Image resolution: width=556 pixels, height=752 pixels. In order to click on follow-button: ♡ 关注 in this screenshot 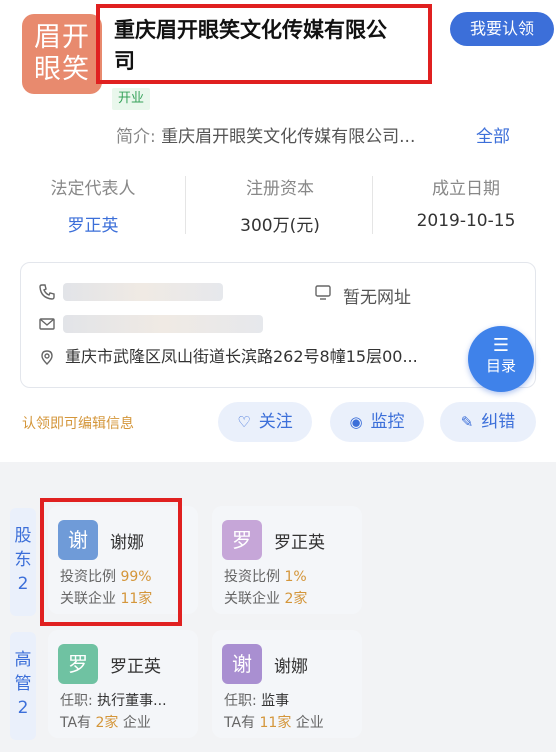, I will do `click(265, 422)`.